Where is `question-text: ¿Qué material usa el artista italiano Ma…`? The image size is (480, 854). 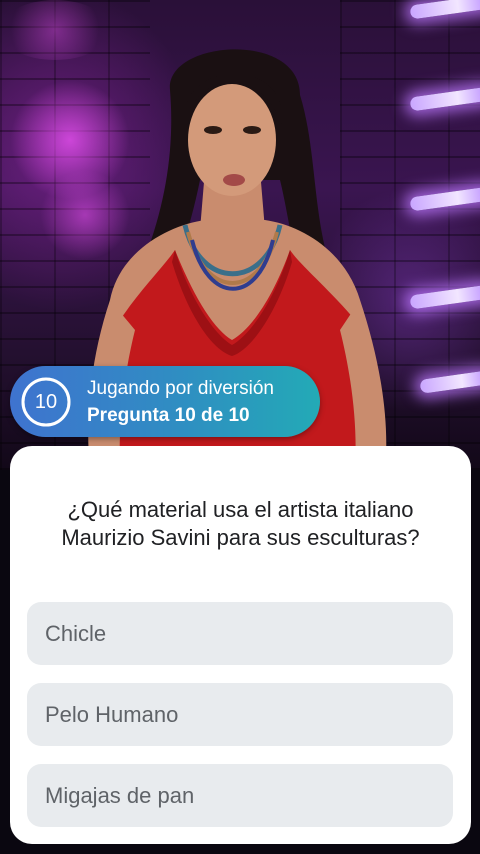
question-text: ¿Qué material usa el artista italiano Ma… is located at coordinates (240, 523).